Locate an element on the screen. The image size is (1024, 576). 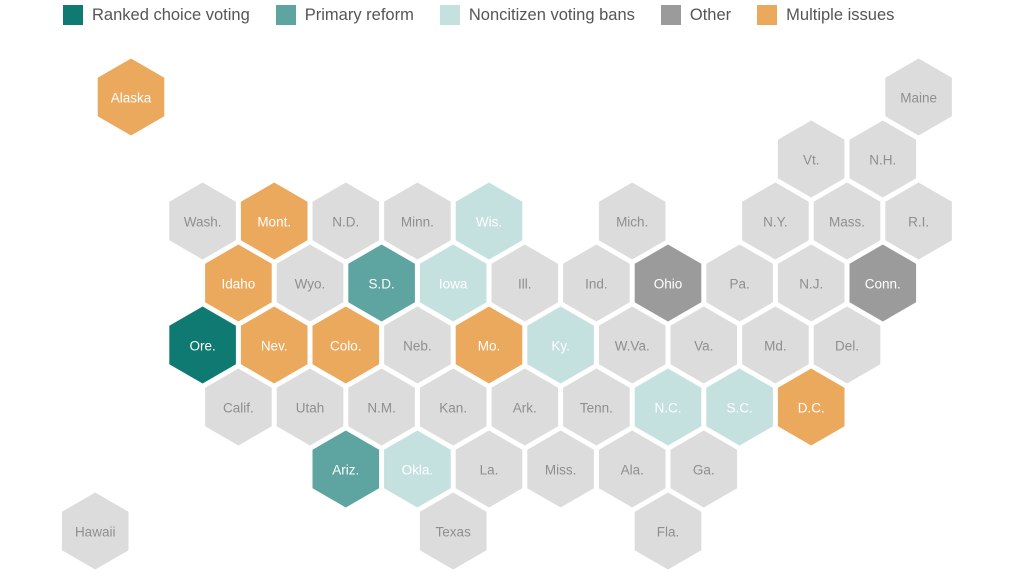
state-label: Neb. is located at coordinates (417, 346).